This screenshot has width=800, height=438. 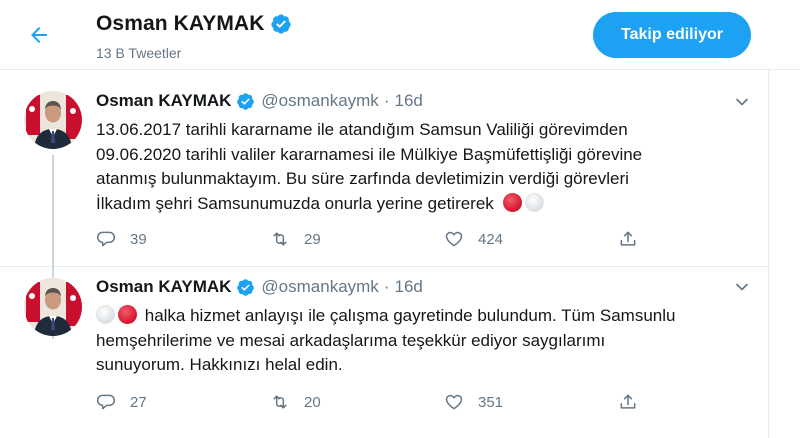 I want to click on profile-name: Osman KAYMAK, so click(x=180, y=23).